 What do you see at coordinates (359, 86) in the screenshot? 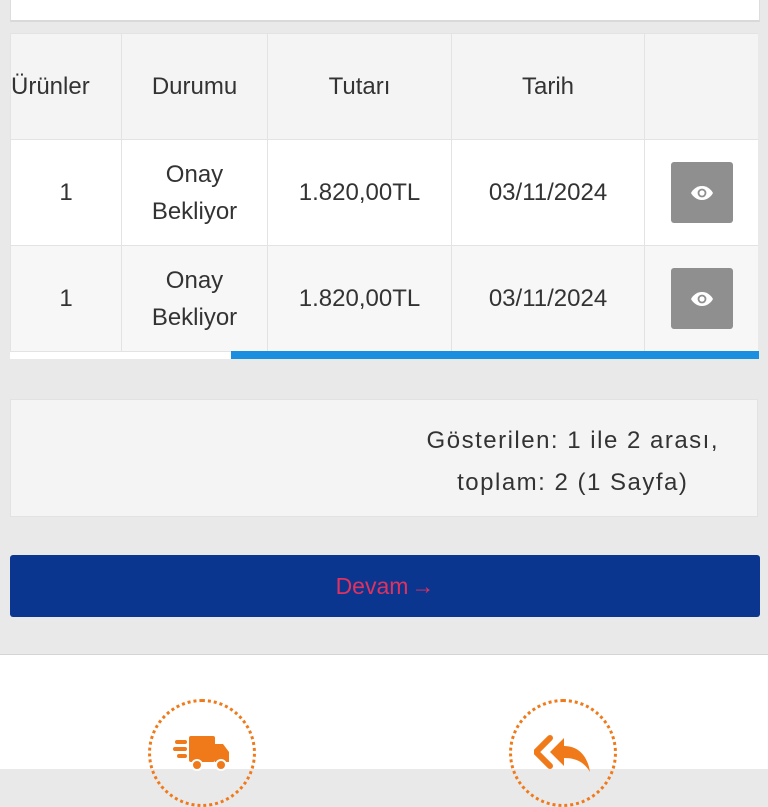
I see `header-amount: Tutarı` at bounding box center [359, 86].